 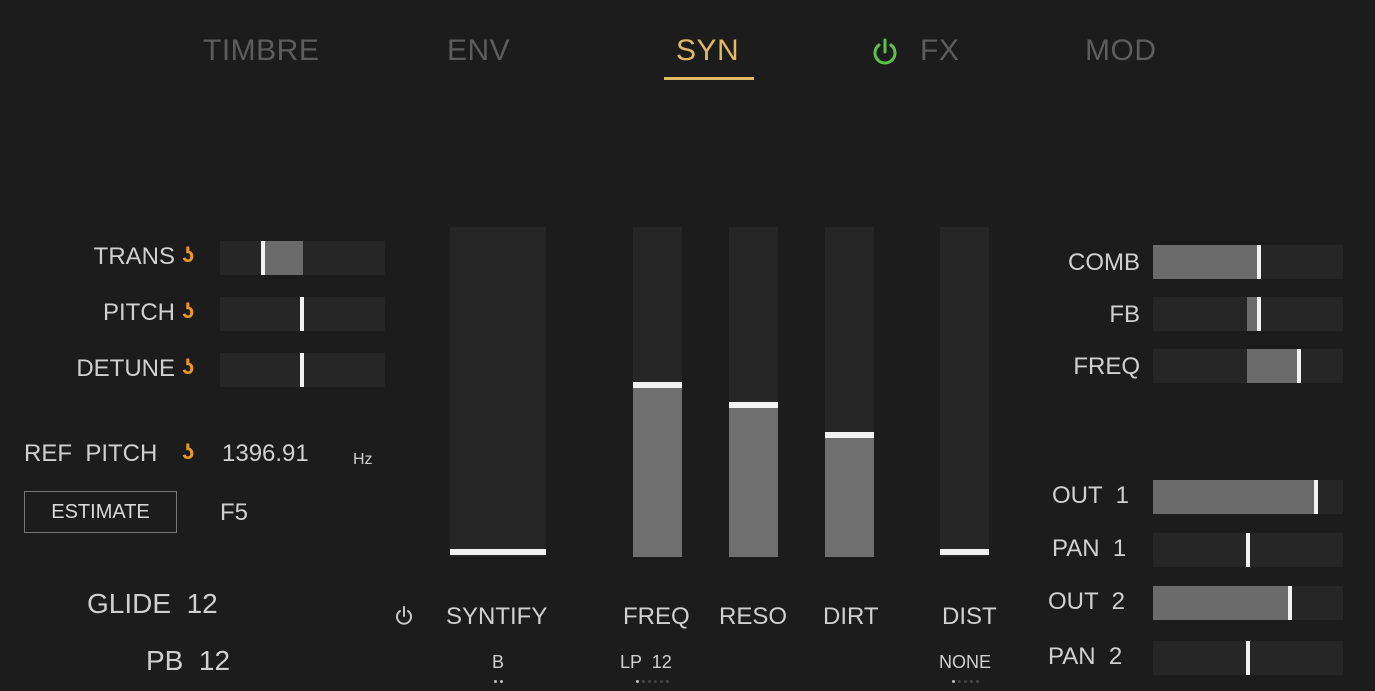 What do you see at coordinates (657, 392) in the screenshot?
I see `freq-slider` at bounding box center [657, 392].